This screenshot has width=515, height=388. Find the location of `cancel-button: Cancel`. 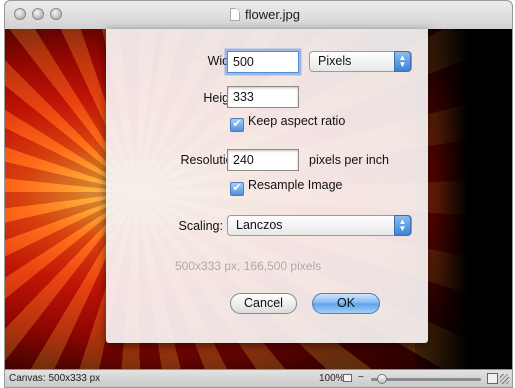

cancel-button: Cancel is located at coordinates (263, 303).